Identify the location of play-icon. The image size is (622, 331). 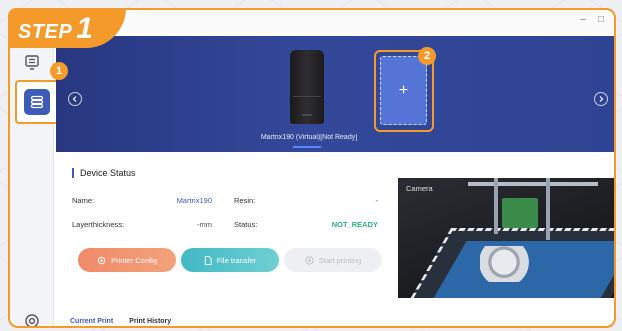
(309, 260).